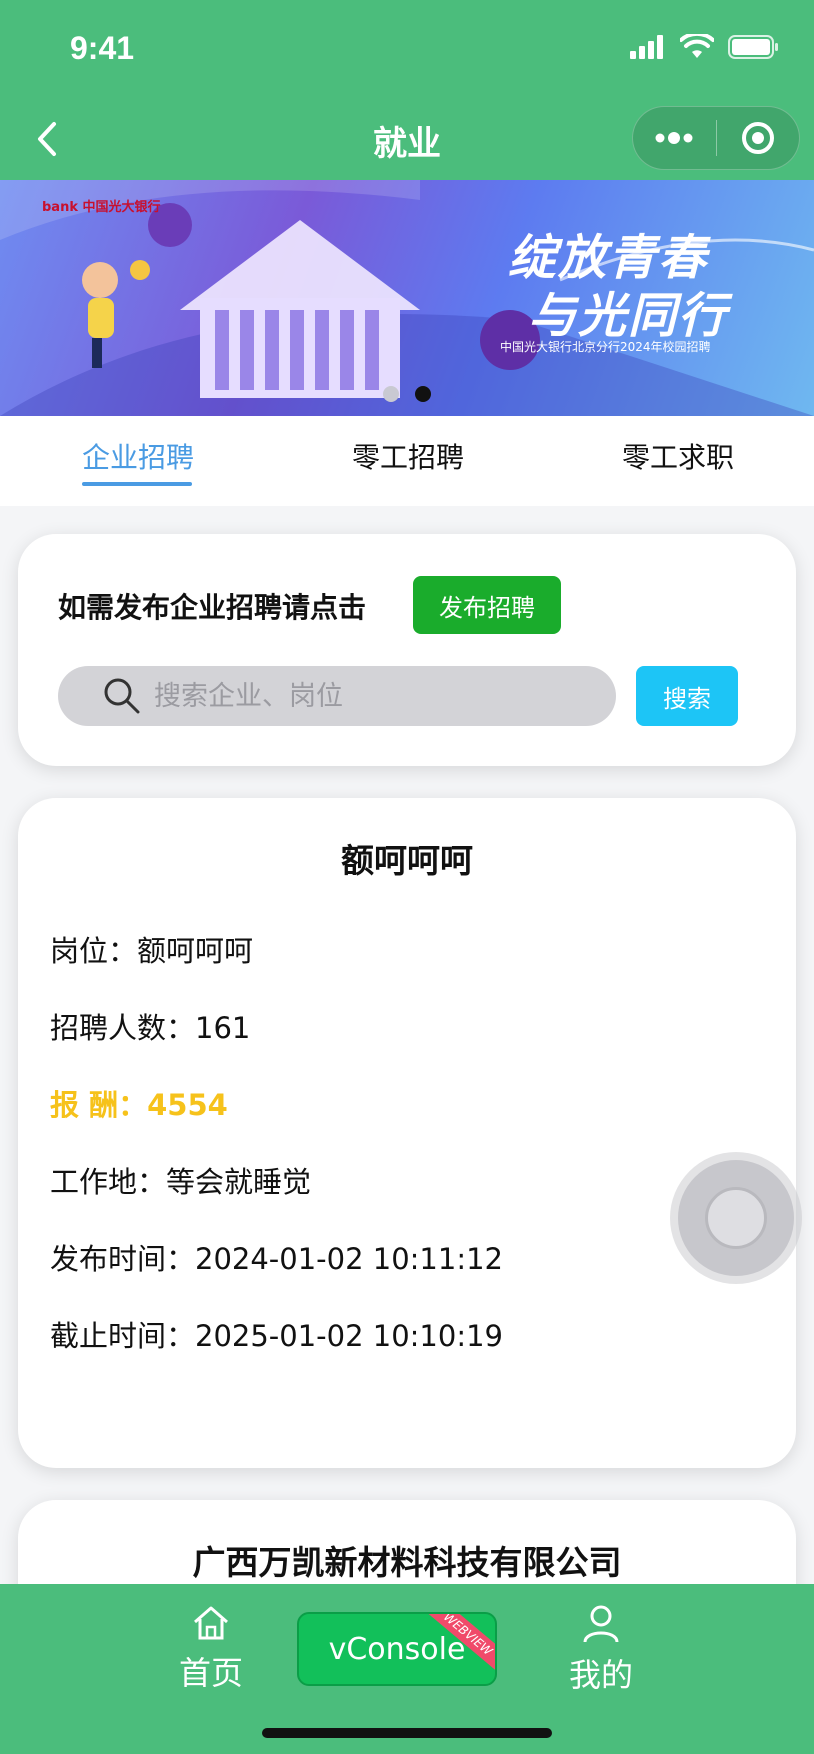 The height and width of the screenshot is (1754, 814). Describe the element at coordinates (211, 1649) in the screenshot. I see `tabbar-home: 首页` at that location.